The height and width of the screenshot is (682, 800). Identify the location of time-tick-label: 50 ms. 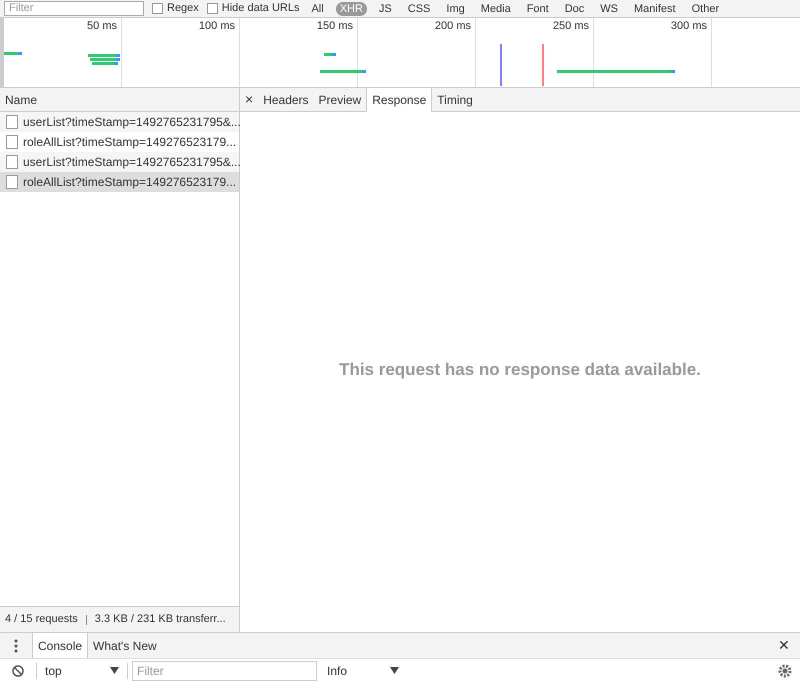
(102, 26).